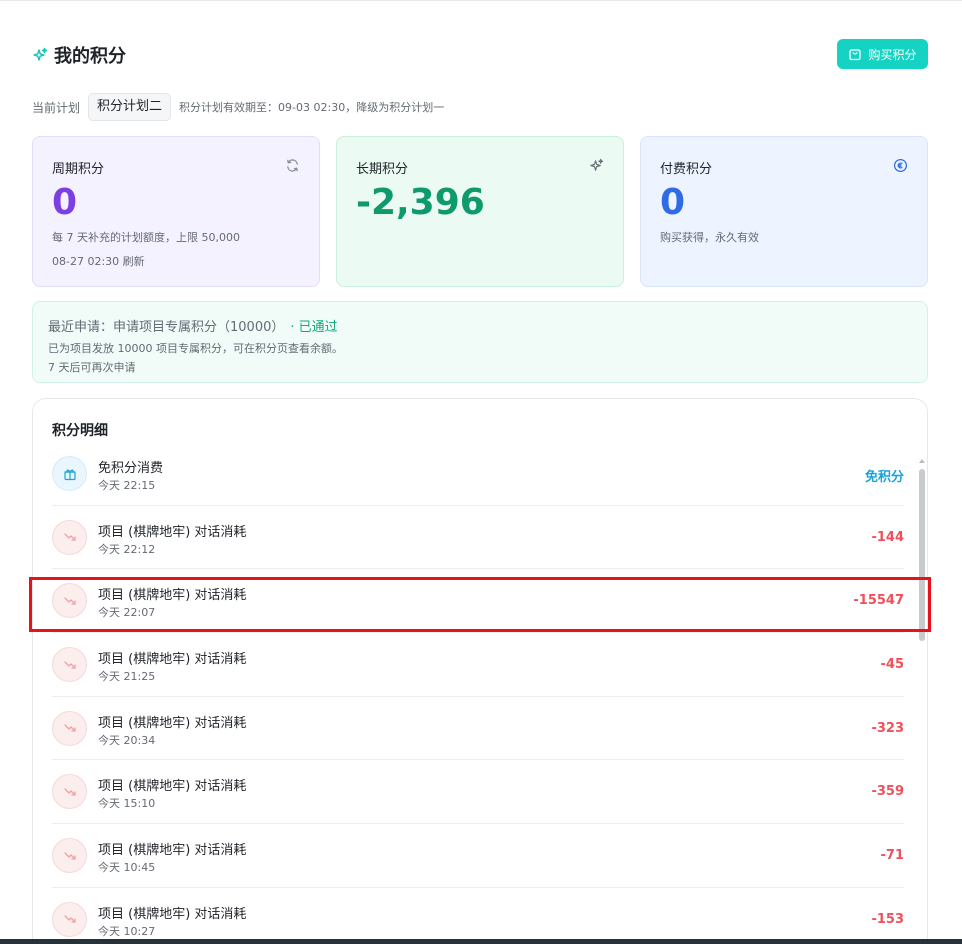 This screenshot has width=962, height=944. Describe the element at coordinates (855, 55) in the screenshot. I see `shopping-bag-icon` at that location.